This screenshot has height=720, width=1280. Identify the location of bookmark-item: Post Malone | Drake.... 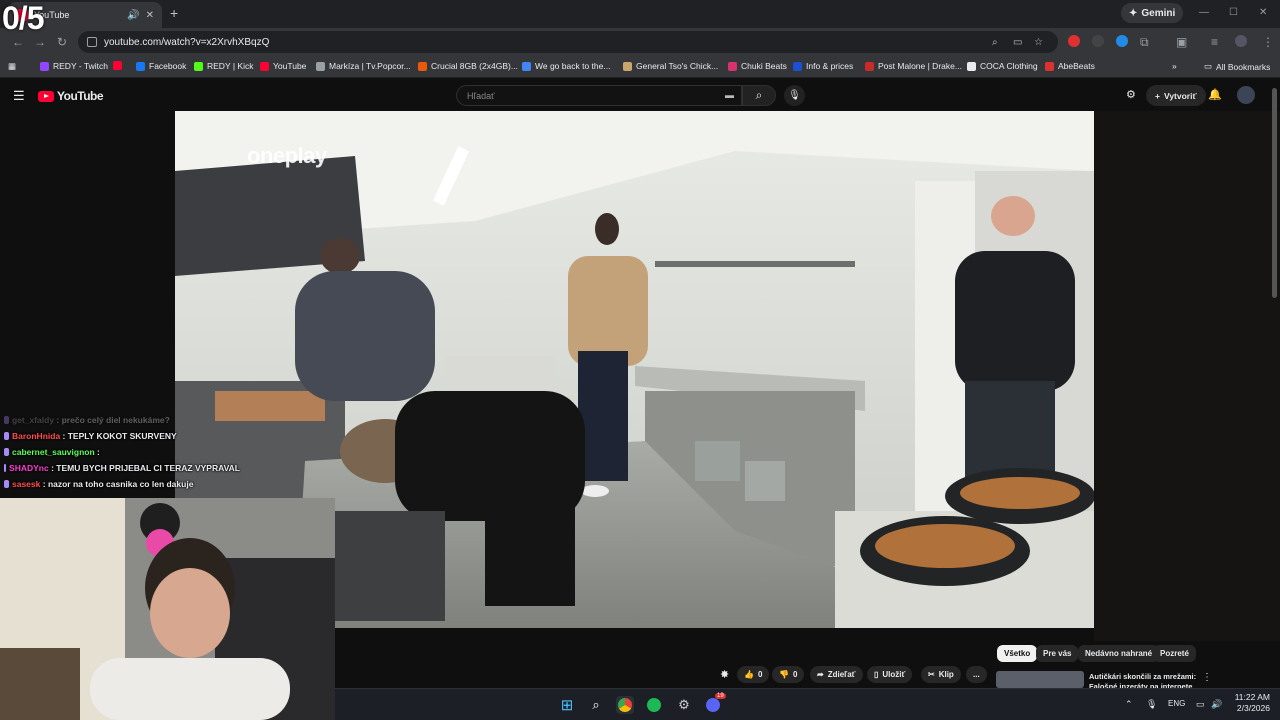
(913, 66).